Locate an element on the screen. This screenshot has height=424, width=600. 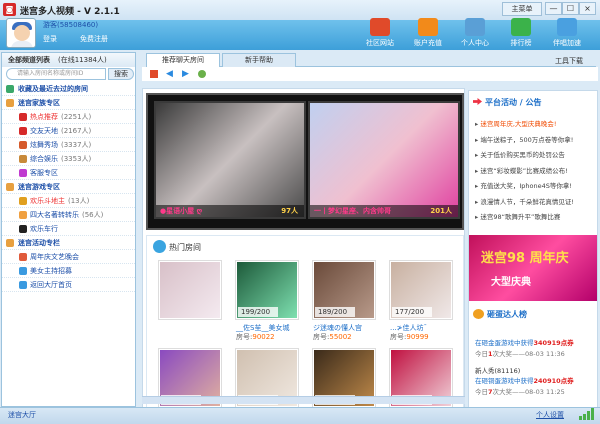
hall-tab: 迷宫大厅 is located at coordinates (22, 415).